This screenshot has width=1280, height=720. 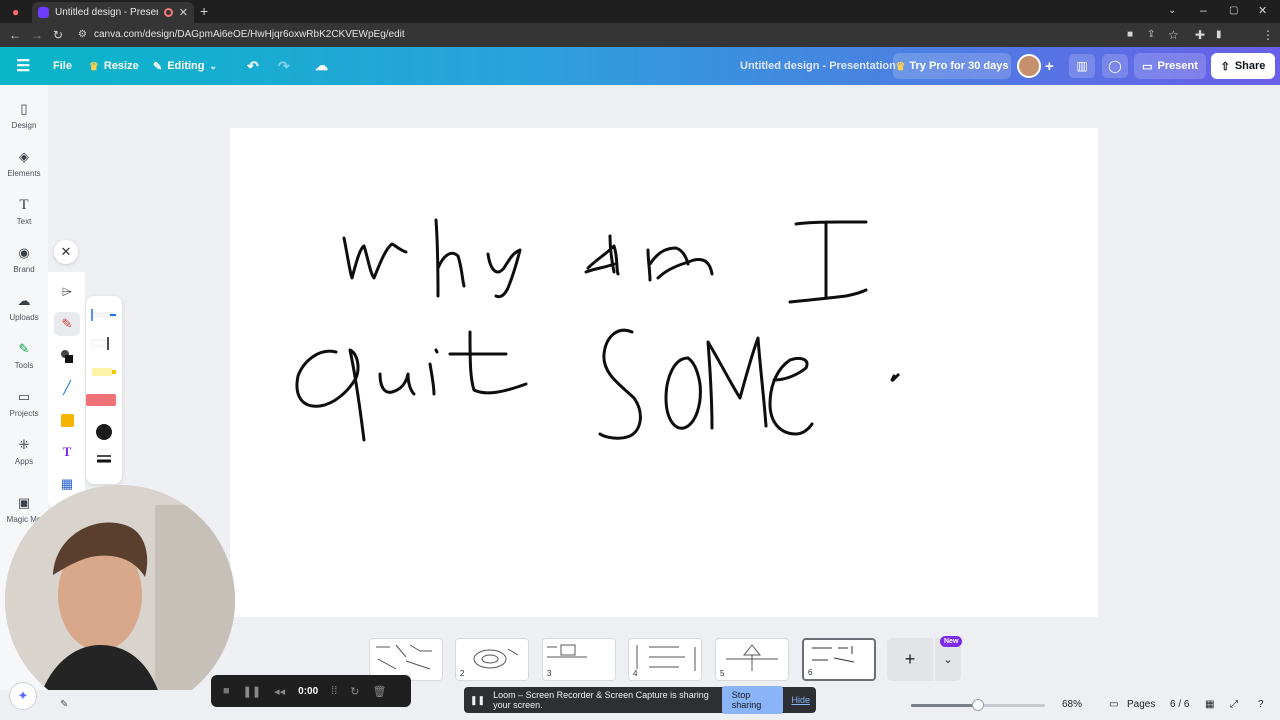 What do you see at coordinates (330, 395) in the screenshot?
I see `stroke-q` at bounding box center [330, 395].